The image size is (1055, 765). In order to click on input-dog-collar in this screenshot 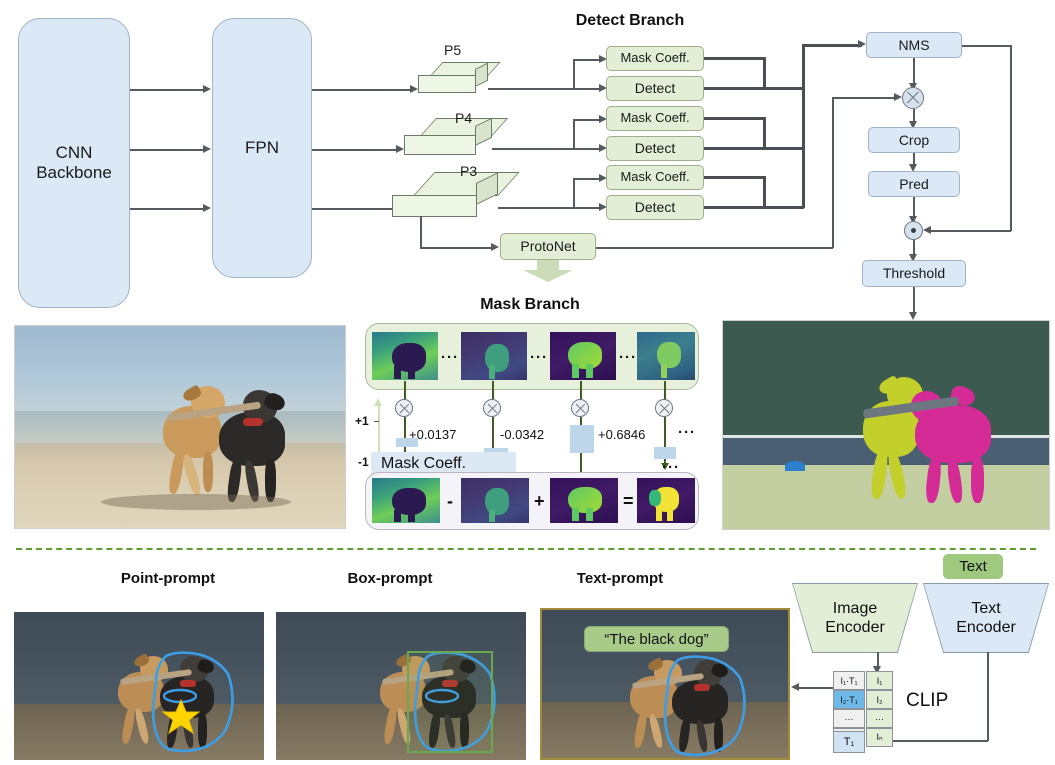, I will do `click(253, 422)`.